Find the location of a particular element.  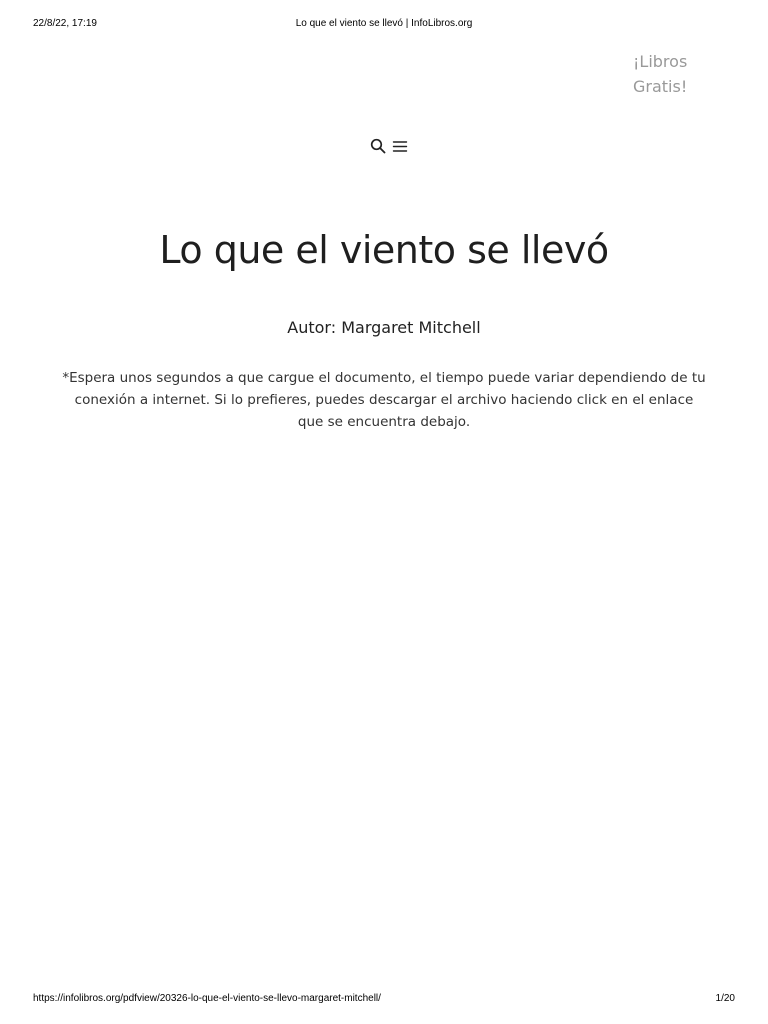

header-nav-icons is located at coordinates (389, 146).